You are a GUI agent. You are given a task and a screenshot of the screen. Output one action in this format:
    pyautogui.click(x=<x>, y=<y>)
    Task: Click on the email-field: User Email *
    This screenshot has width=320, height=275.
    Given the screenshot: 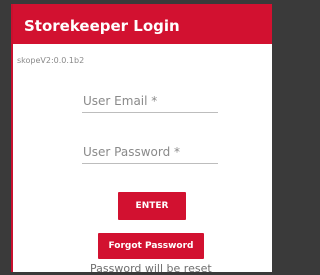 What is the action you would take?
    pyautogui.click(x=150, y=101)
    